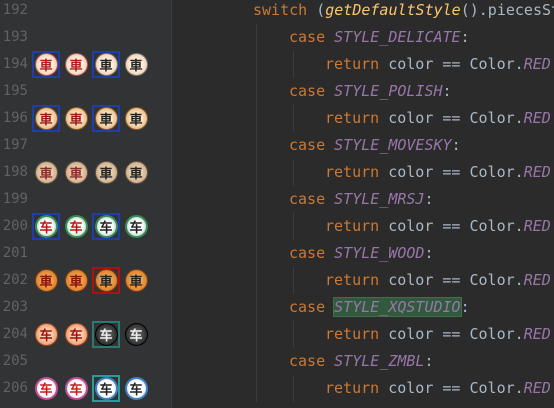 The width and height of the screenshot is (554, 408). What do you see at coordinates (379, 253) in the screenshot?
I see `case-constant: STYLE_WOOD` at bounding box center [379, 253].